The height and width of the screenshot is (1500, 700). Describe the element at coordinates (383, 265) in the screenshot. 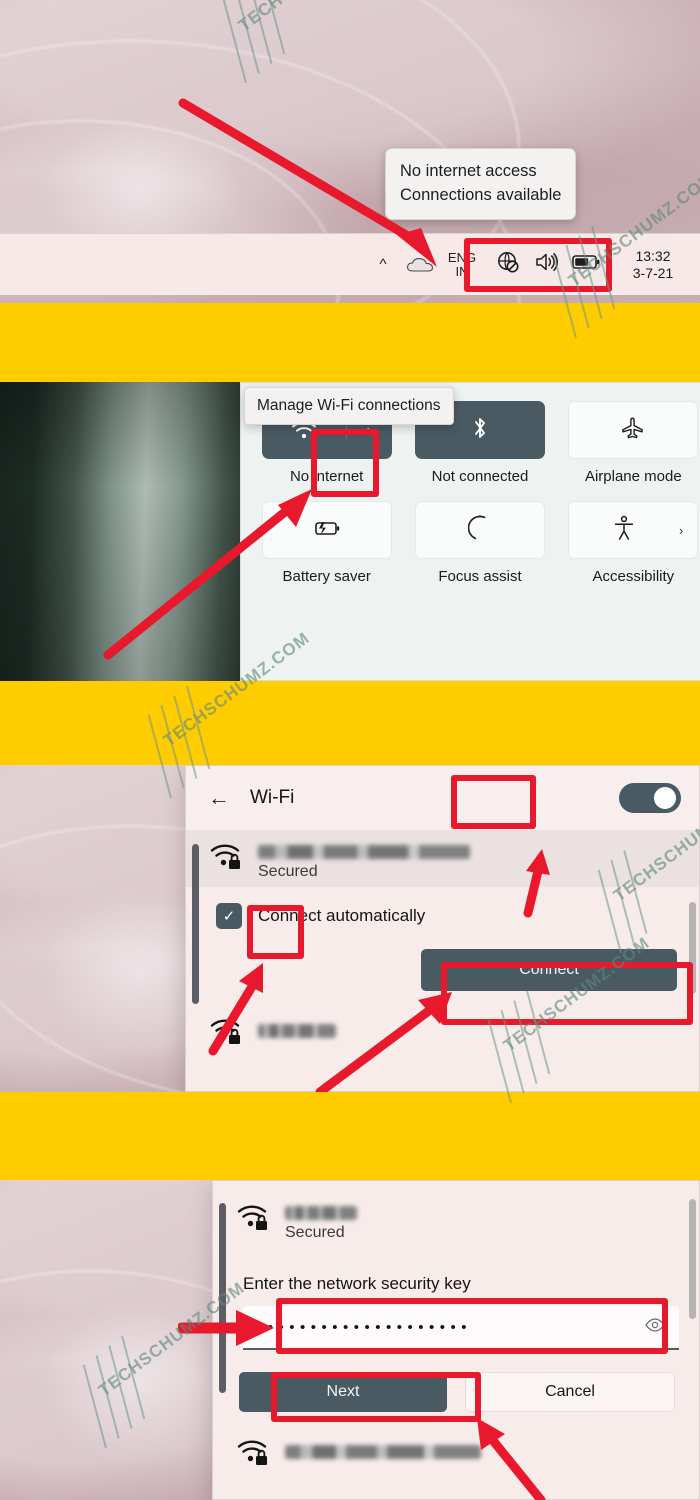

I see `chevron-up-icon: ^` at that location.